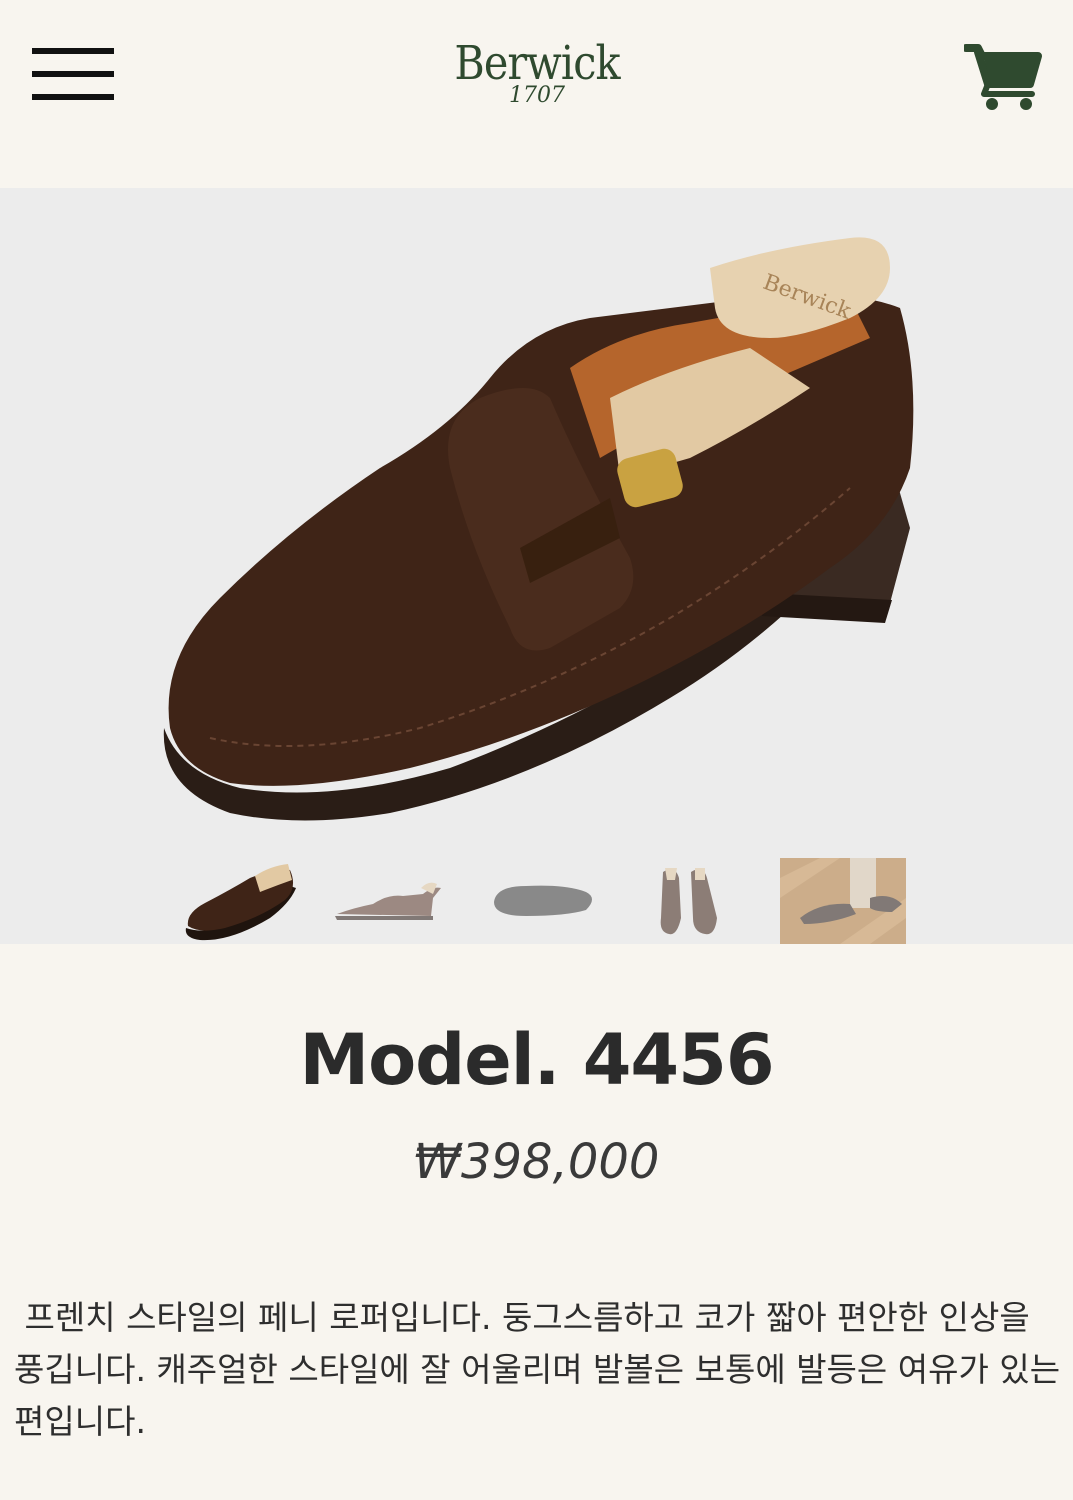 Image resolution: width=1073 pixels, height=1500 pixels. I want to click on header: Berwick 1707, so click(536, 94).